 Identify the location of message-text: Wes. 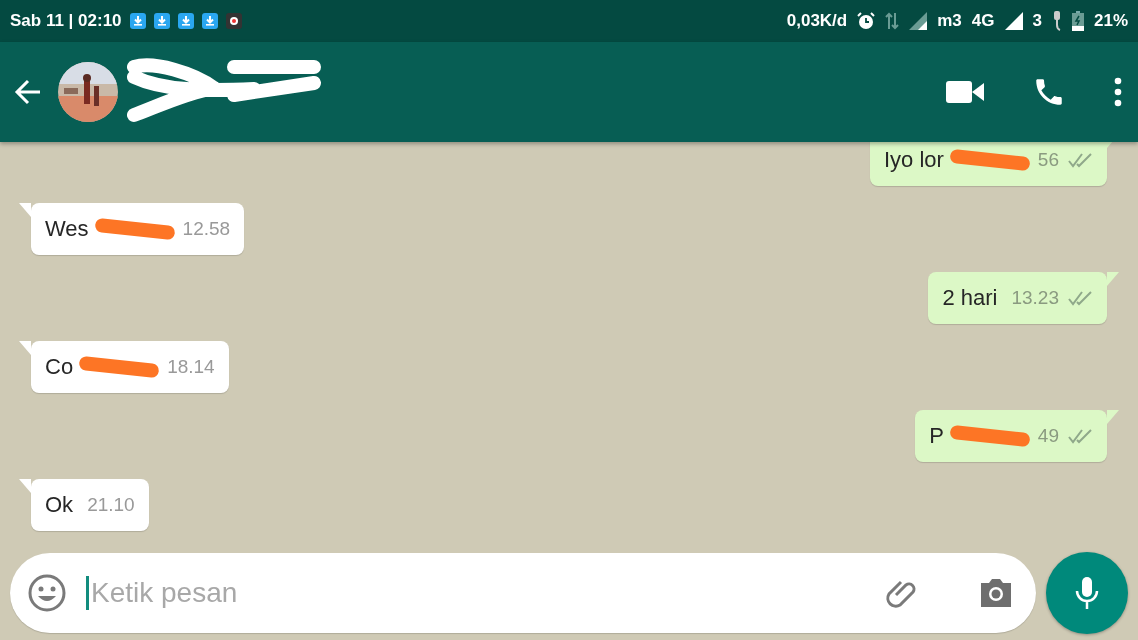
(67, 229).